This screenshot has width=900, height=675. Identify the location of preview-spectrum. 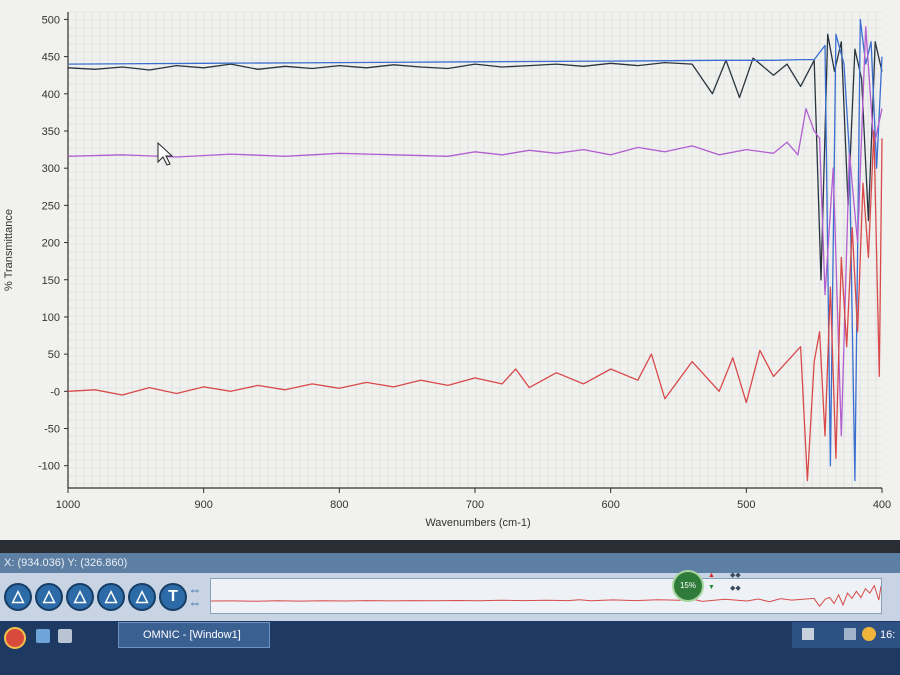
(546, 596).